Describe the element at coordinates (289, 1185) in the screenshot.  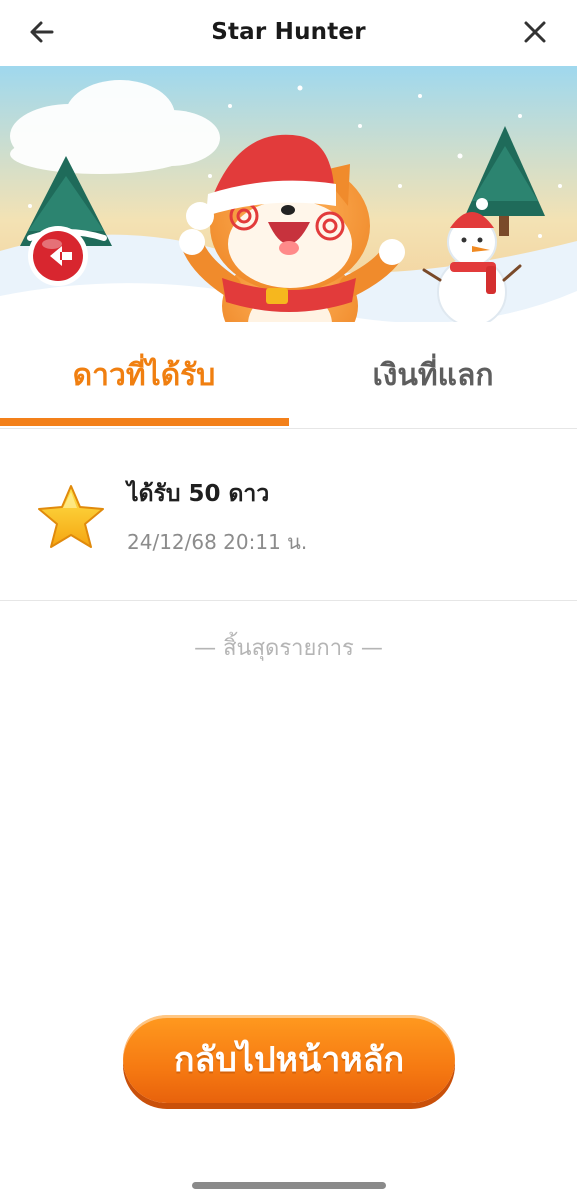
I see `home-indicator` at that location.